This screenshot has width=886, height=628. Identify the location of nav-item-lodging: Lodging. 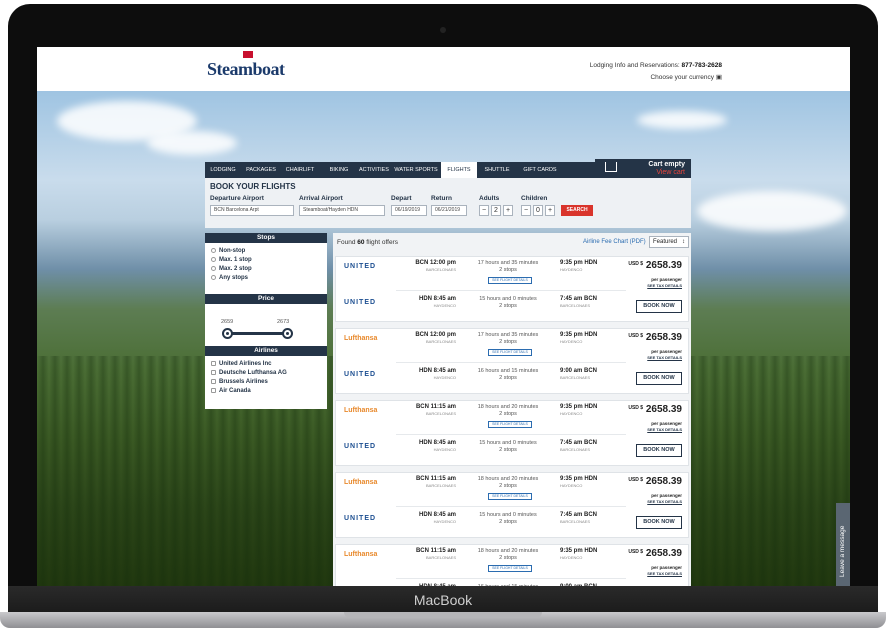
(223, 170).